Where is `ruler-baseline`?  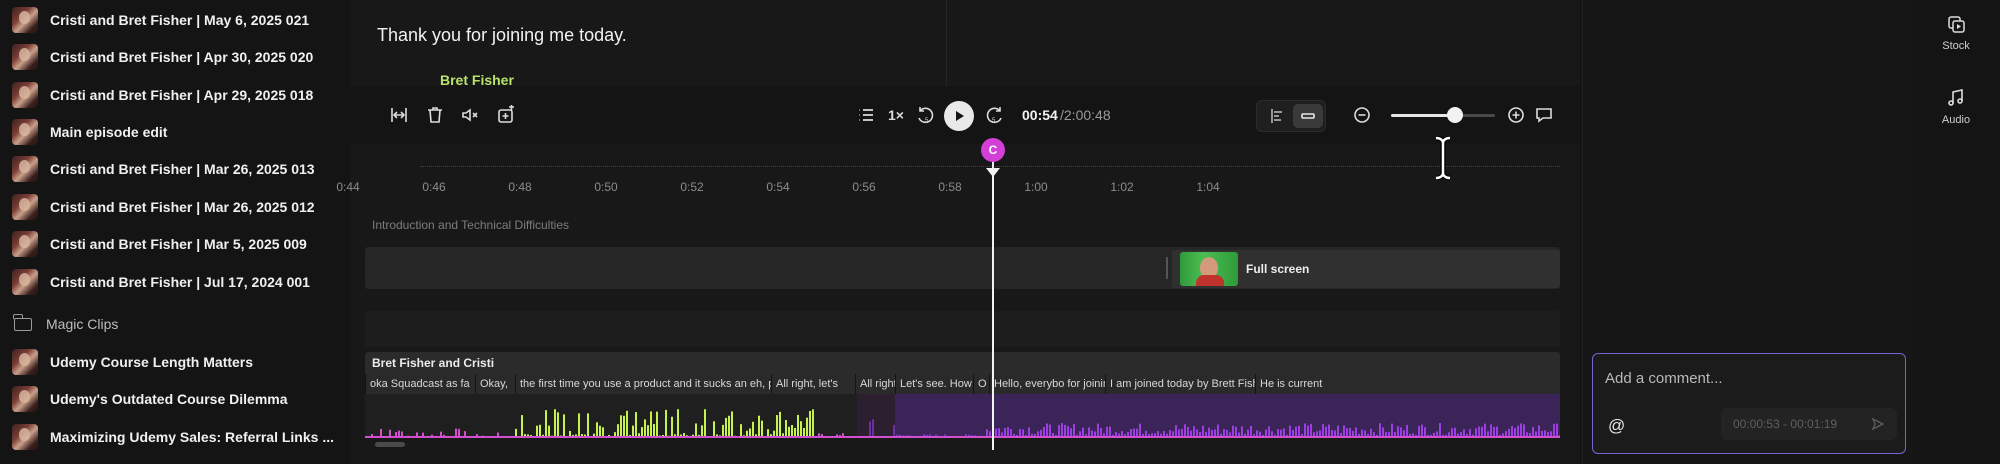 ruler-baseline is located at coordinates (990, 166).